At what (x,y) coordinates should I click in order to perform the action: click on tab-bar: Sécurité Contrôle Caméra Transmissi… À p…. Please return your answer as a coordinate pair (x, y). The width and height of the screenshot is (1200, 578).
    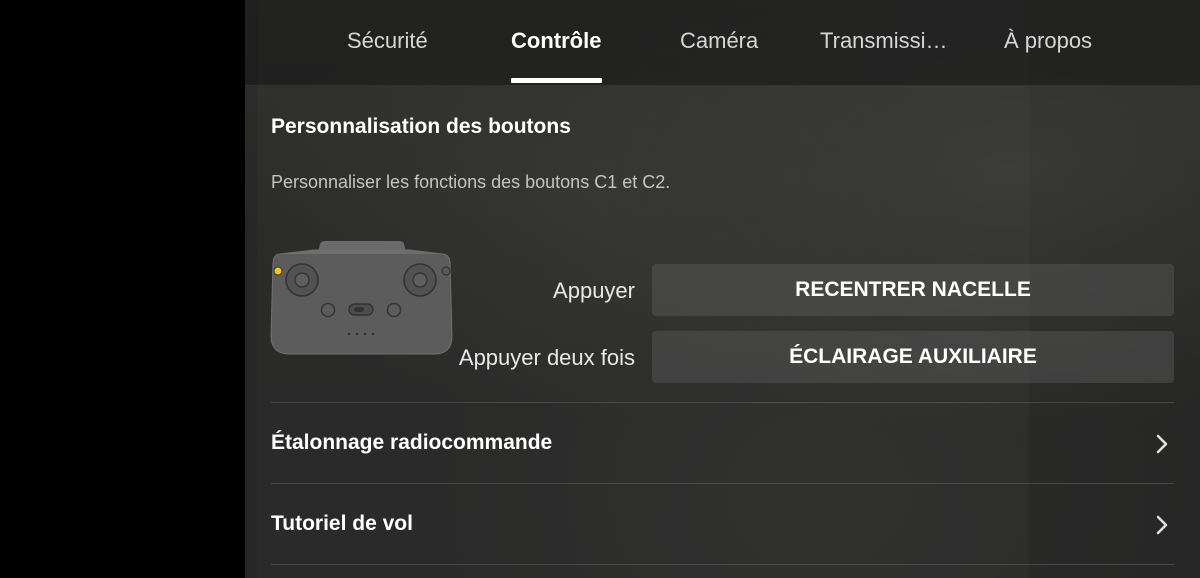
    Looking at the image, I should click on (722, 43).